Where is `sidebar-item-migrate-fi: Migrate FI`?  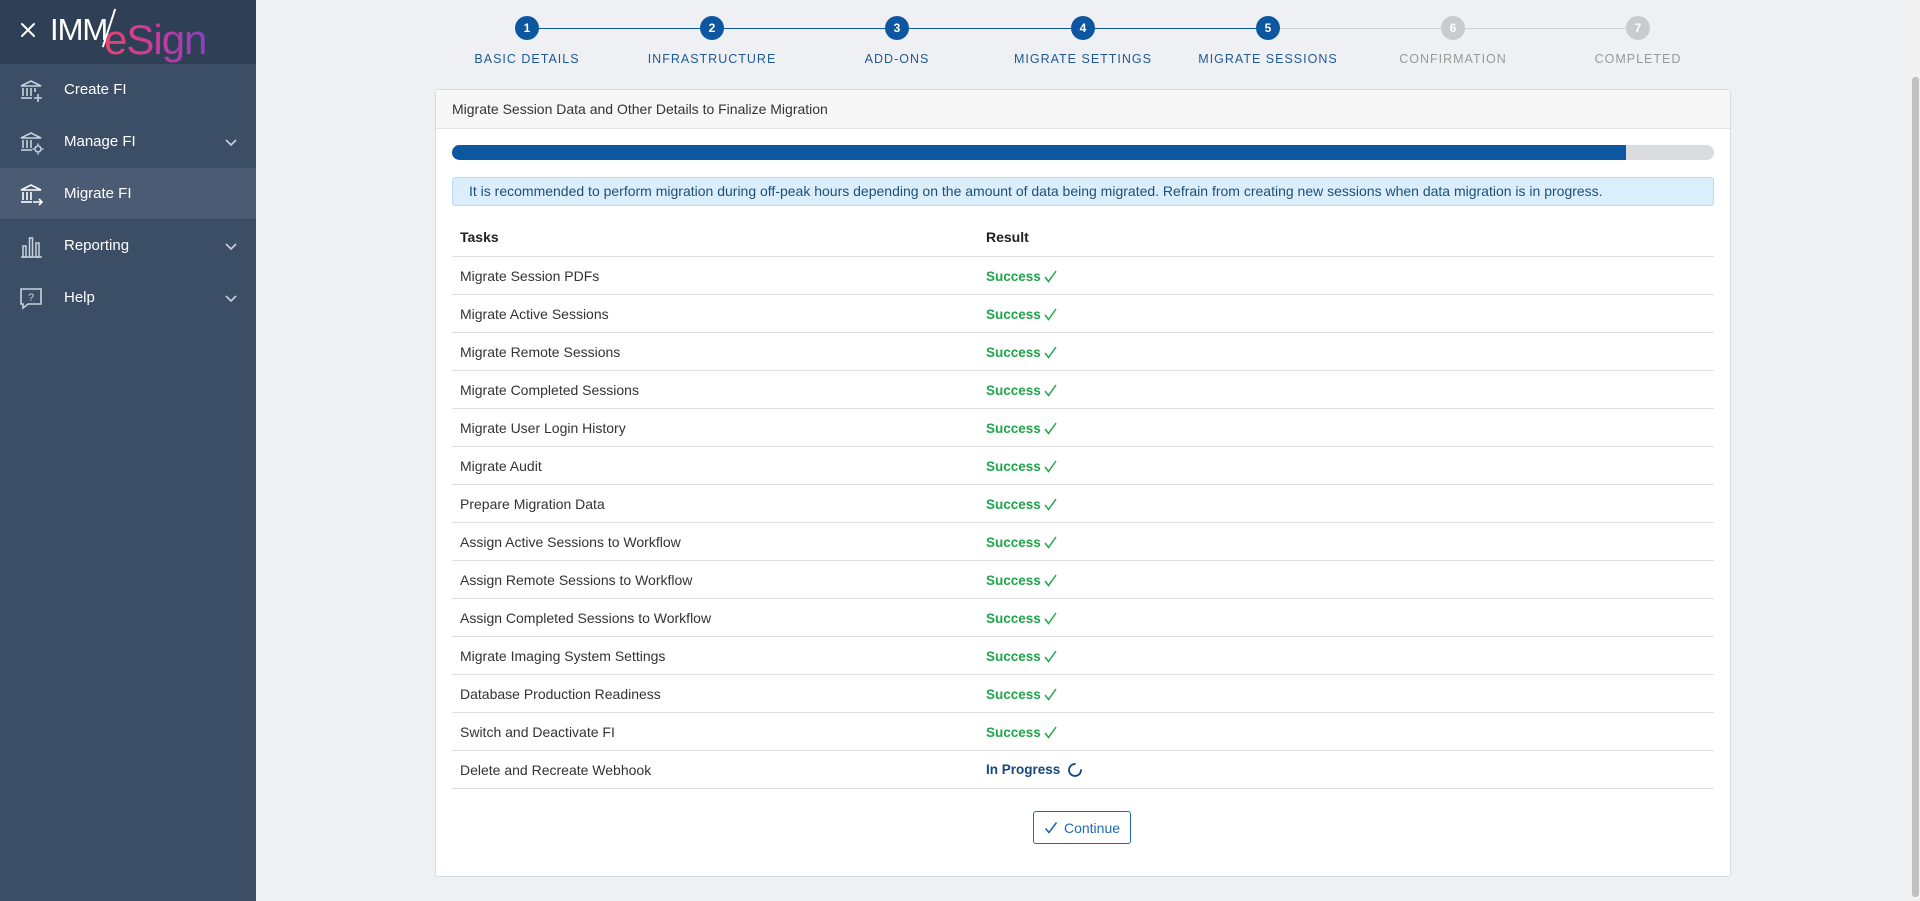 sidebar-item-migrate-fi: Migrate FI is located at coordinates (128, 193).